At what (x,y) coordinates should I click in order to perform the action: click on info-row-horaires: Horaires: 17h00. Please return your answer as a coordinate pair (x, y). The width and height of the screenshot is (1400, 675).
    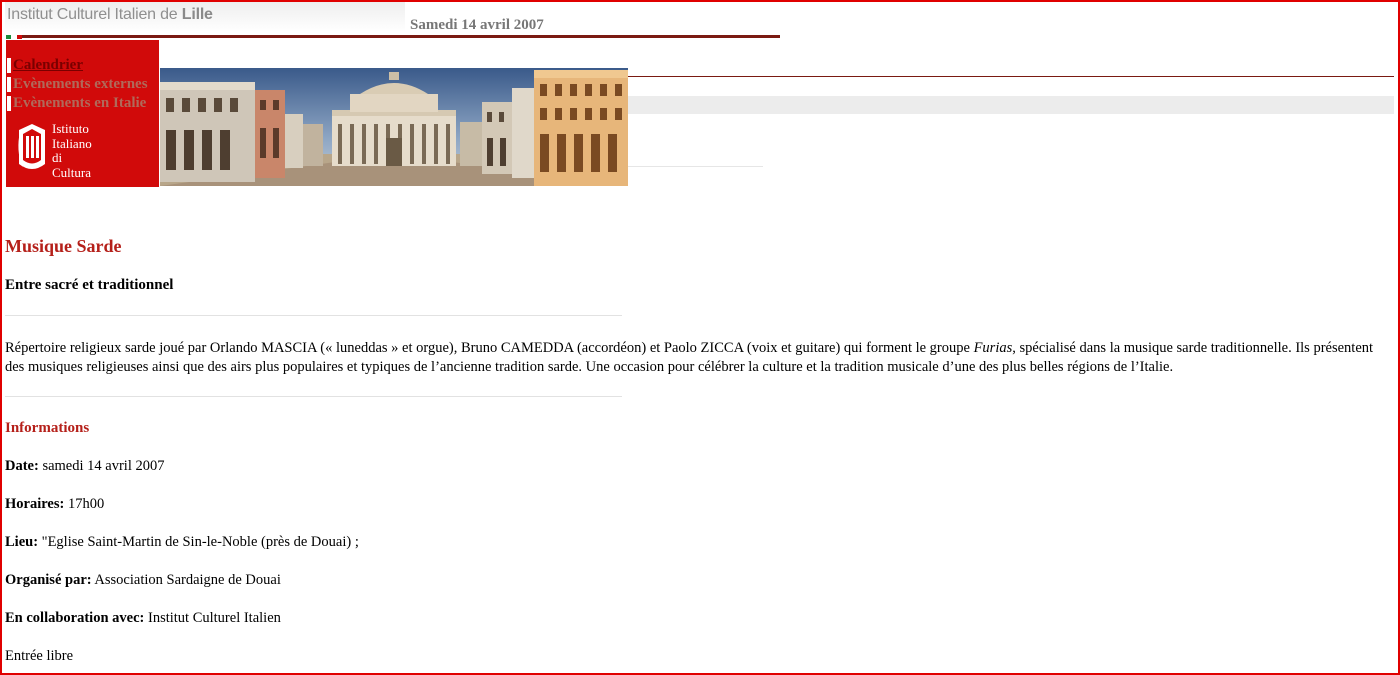
    Looking at the image, I should click on (54, 504).